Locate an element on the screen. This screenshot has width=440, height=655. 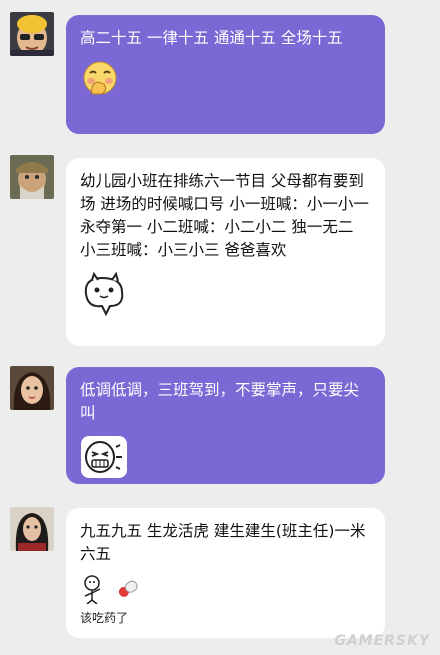
message-text: 低调低调，三班驾到，不要掌声，只要尖叫 is located at coordinates (220, 401).